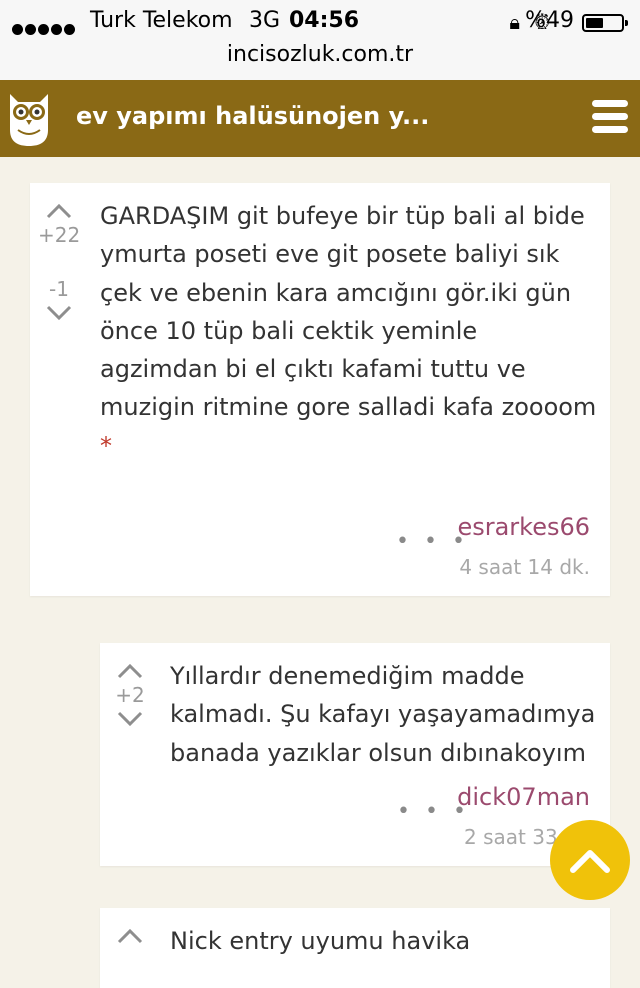  Describe the element at coordinates (511, 837) in the screenshot. I see `entry-timestamp: 2 saat 33` at that location.